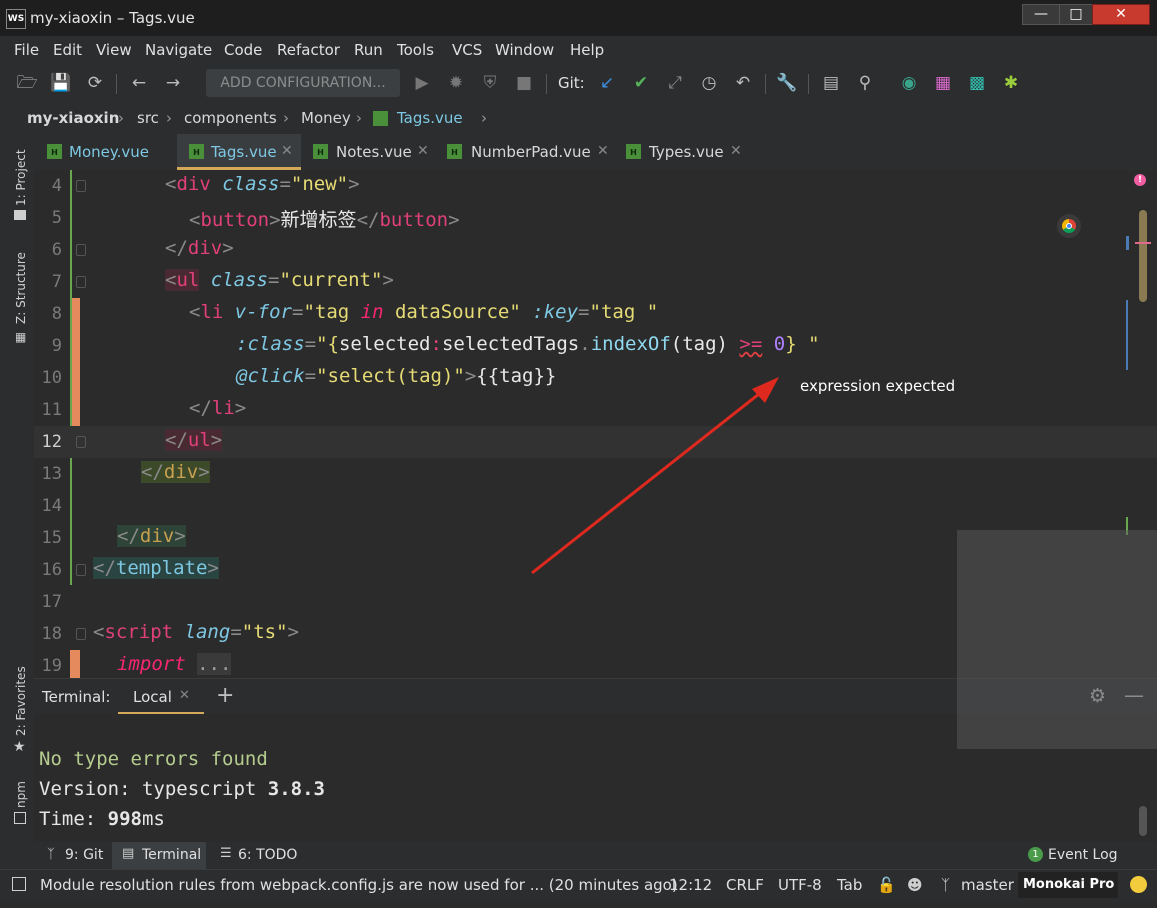 The width and height of the screenshot is (1157, 908). What do you see at coordinates (1011, 83) in the screenshot?
I see `plugins-icon: ✱` at bounding box center [1011, 83].